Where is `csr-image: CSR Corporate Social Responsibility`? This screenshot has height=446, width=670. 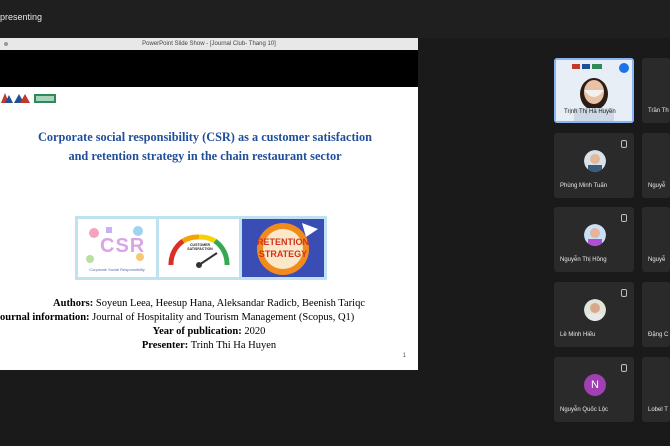 csr-image: CSR Corporate Social Responsibility is located at coordinates (117, 248).